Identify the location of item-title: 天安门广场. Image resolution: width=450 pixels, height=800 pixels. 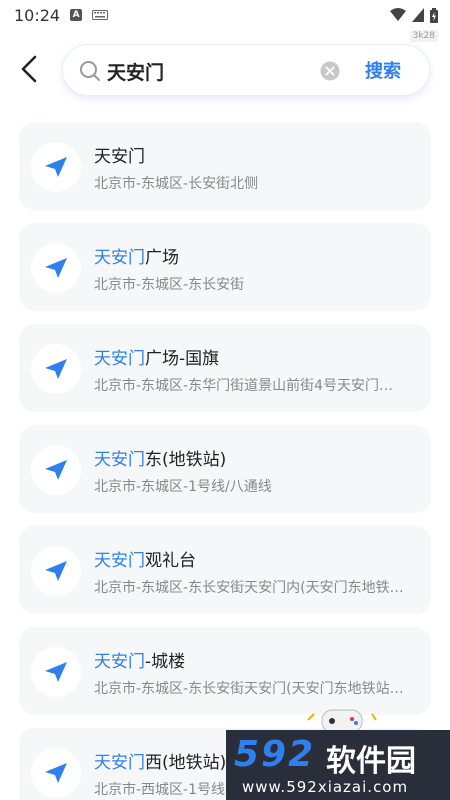
(136, 255).